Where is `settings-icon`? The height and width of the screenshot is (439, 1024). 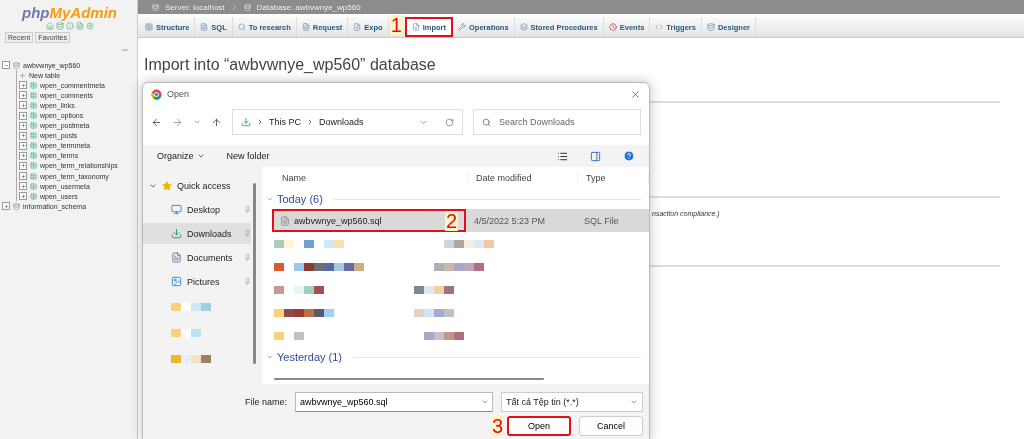 settings-icon is located at coordinates (89, 26).